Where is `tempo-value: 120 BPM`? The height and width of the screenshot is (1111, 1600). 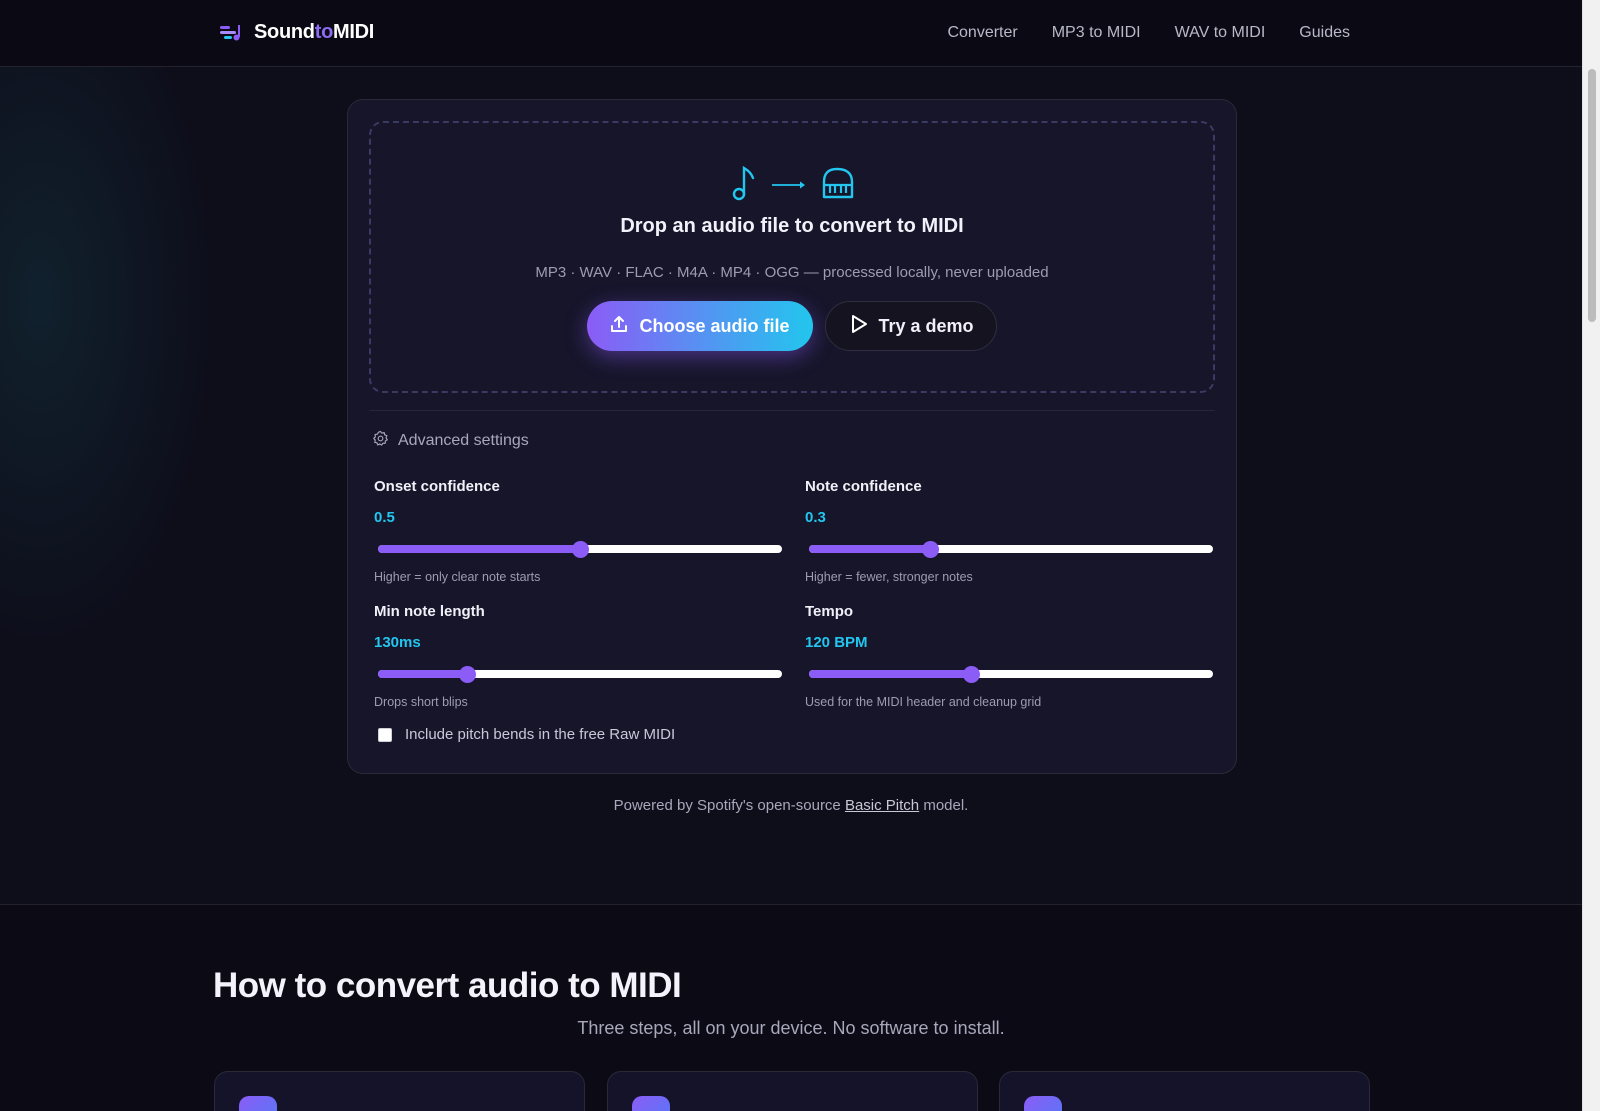 tempo-value: 120 BPM is located at coordinates (836, 642).